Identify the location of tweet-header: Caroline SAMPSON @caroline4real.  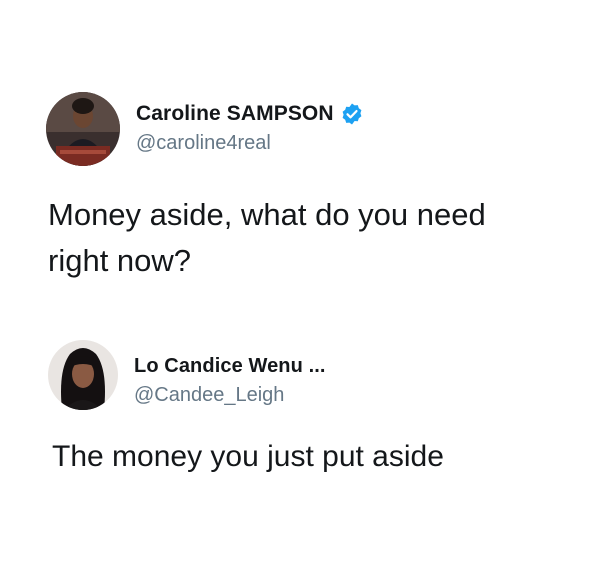
(300, 130).